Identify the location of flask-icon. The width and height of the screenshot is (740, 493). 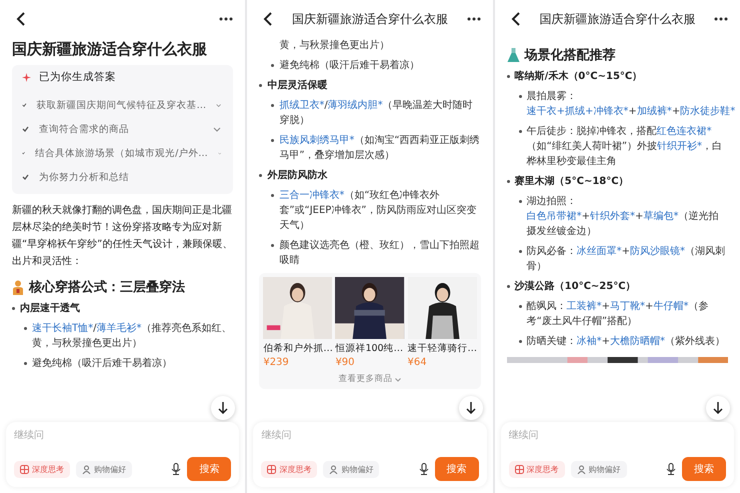
(513, 55).